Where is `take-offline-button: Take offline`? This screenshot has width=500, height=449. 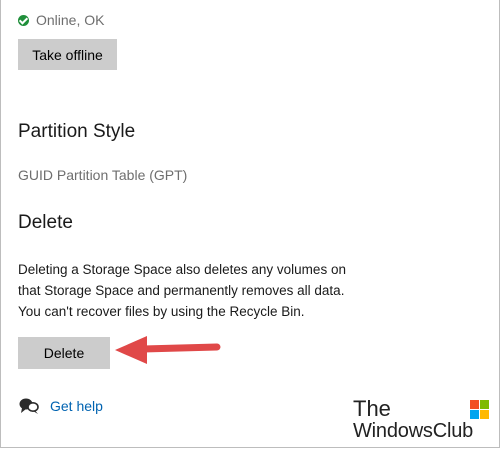 take-offline-button: Take offline is located at coordinates (67, 54).